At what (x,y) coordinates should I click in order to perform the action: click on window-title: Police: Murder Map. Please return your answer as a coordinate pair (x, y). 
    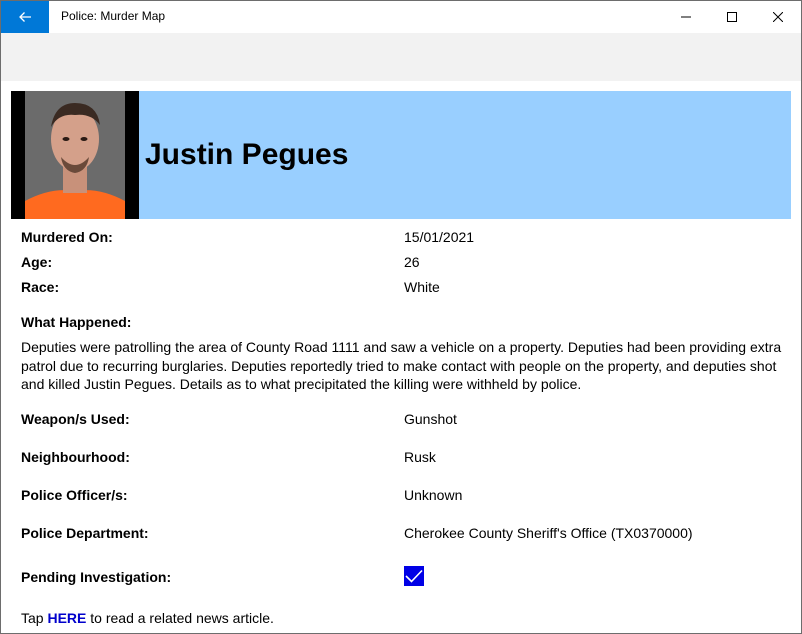
    Looking at the image, I should click on (113, 16).